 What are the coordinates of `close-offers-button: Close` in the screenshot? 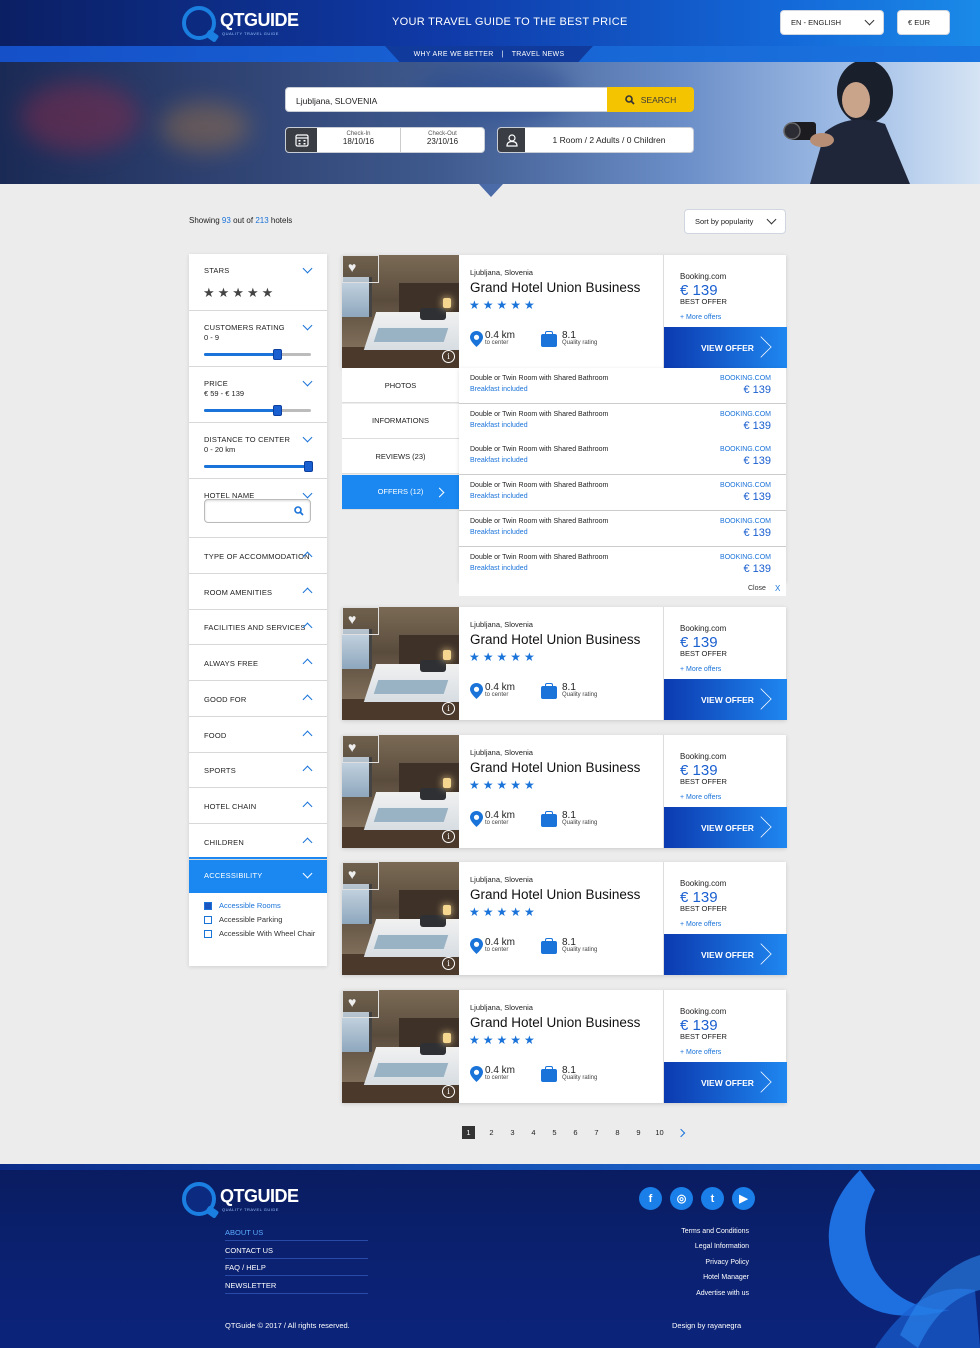 It's located at (757, 588).